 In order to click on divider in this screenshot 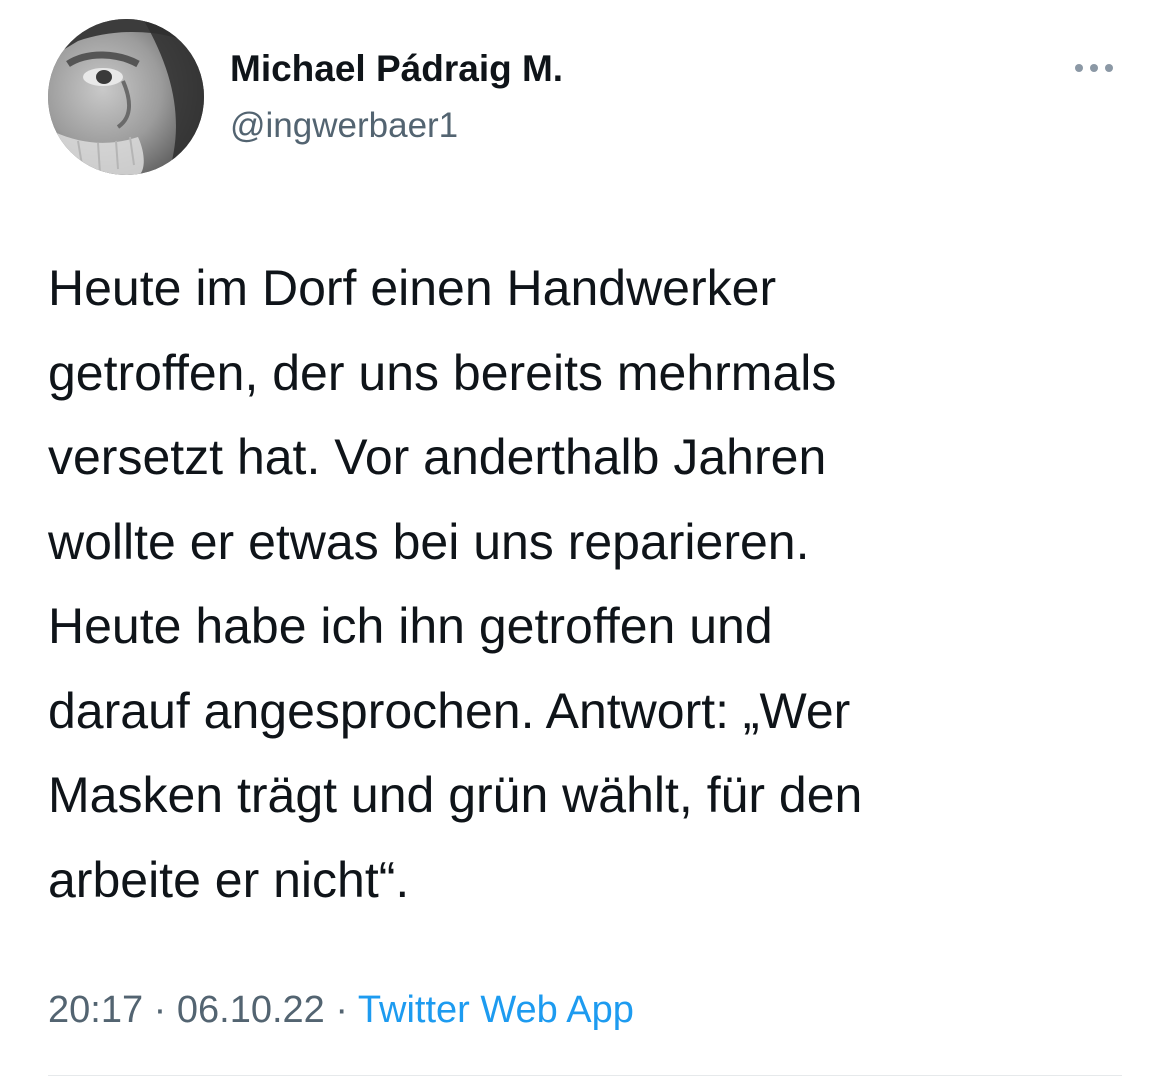, I will do `click(585, 1075)`.